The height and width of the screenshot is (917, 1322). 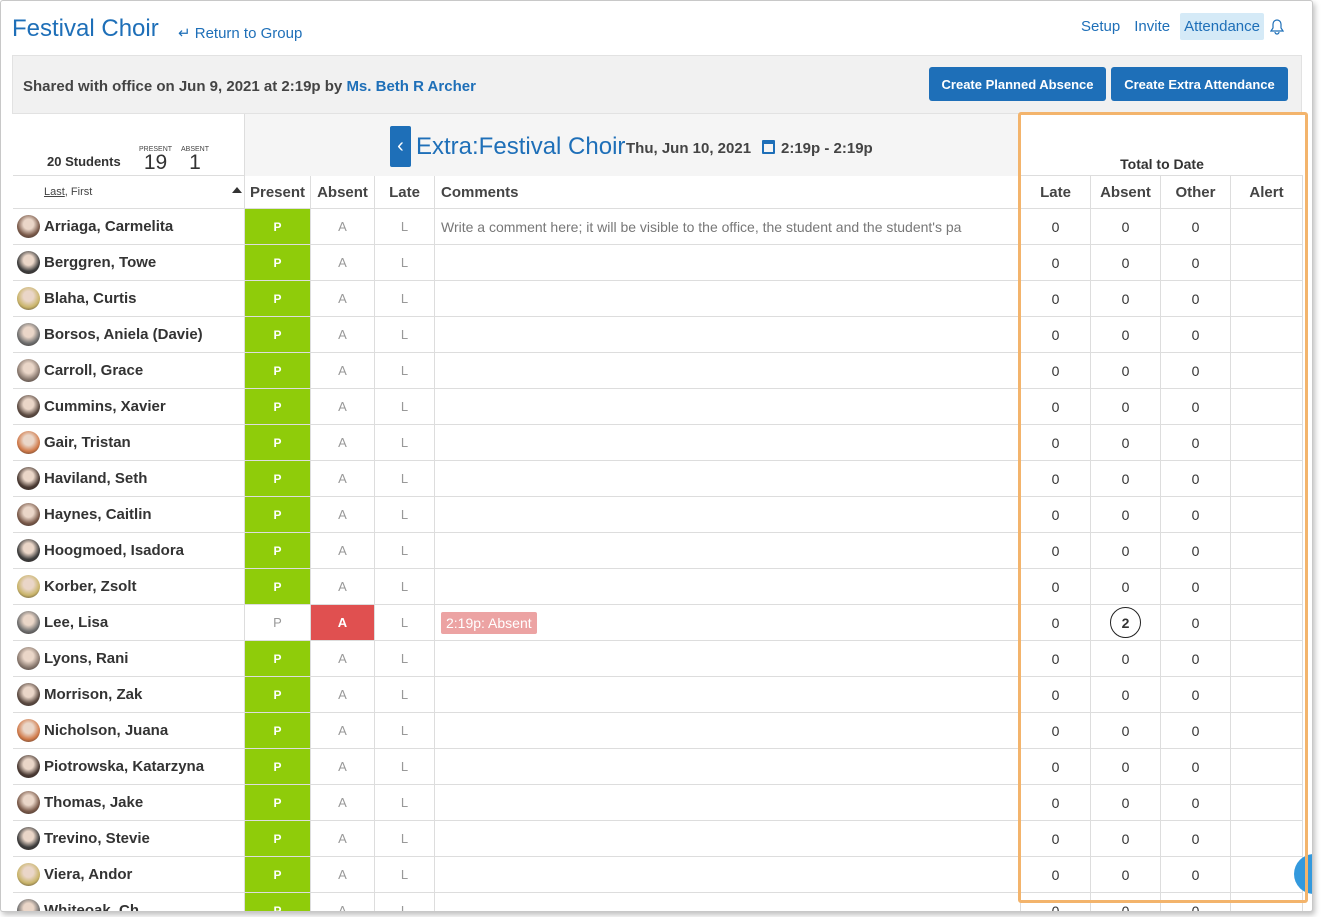 What do you see at coordinates (129, 802) in the screenshot?
I see `student-name-cell: Thomas, Jake` at bounding box center [129, 802].